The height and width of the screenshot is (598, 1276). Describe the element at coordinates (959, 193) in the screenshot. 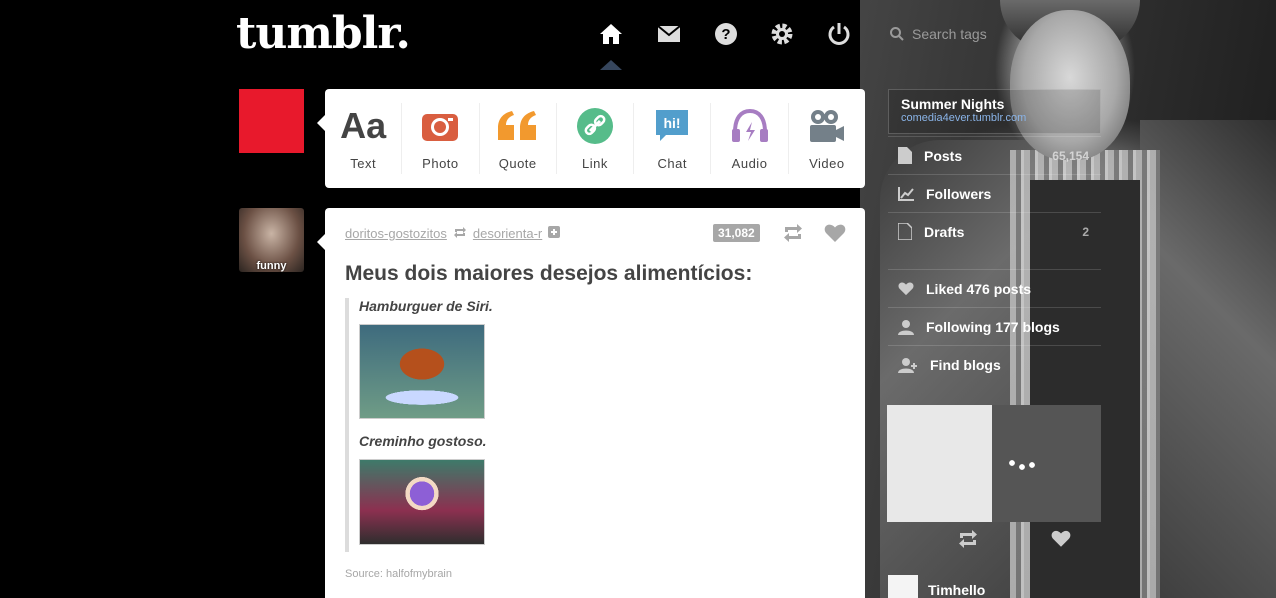

I see `sidebar-item-label: Followers` at that location.